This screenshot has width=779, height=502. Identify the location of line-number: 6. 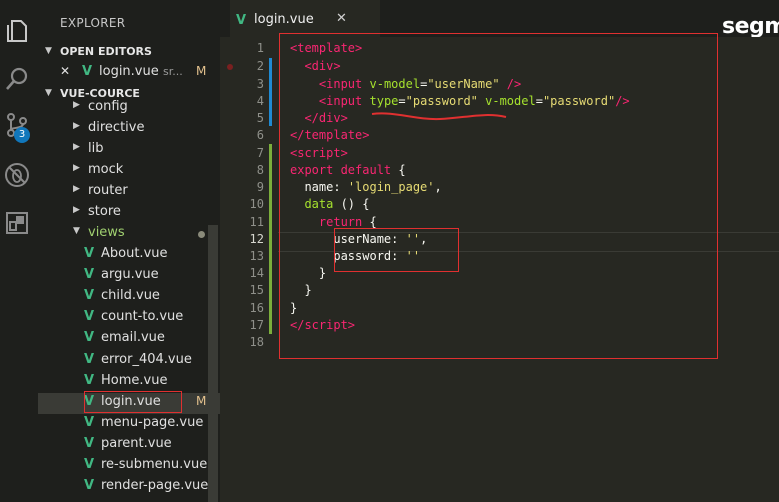
(260, 135).